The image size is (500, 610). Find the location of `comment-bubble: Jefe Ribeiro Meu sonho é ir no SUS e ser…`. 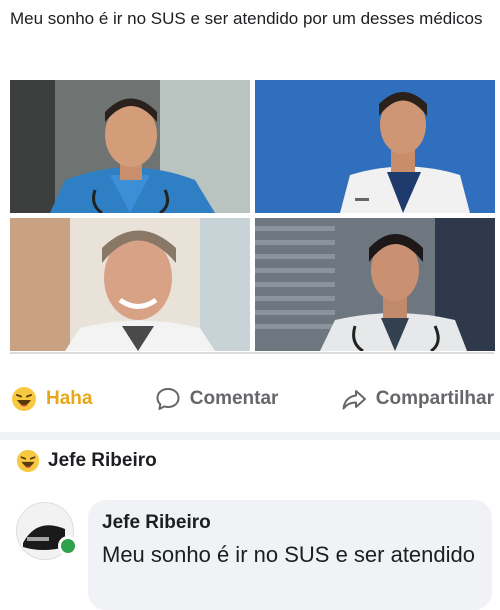

comment-bubble: Jefe Ribeiro Meu sonho é ir no SUS e ser… is located at coordinates (290, 555).